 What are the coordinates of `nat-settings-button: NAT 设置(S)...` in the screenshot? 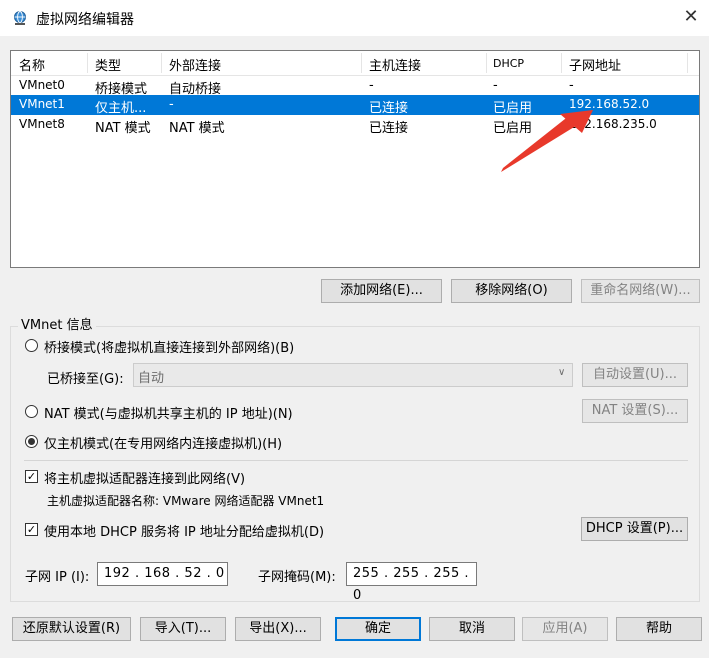 It's located at (635, 411).